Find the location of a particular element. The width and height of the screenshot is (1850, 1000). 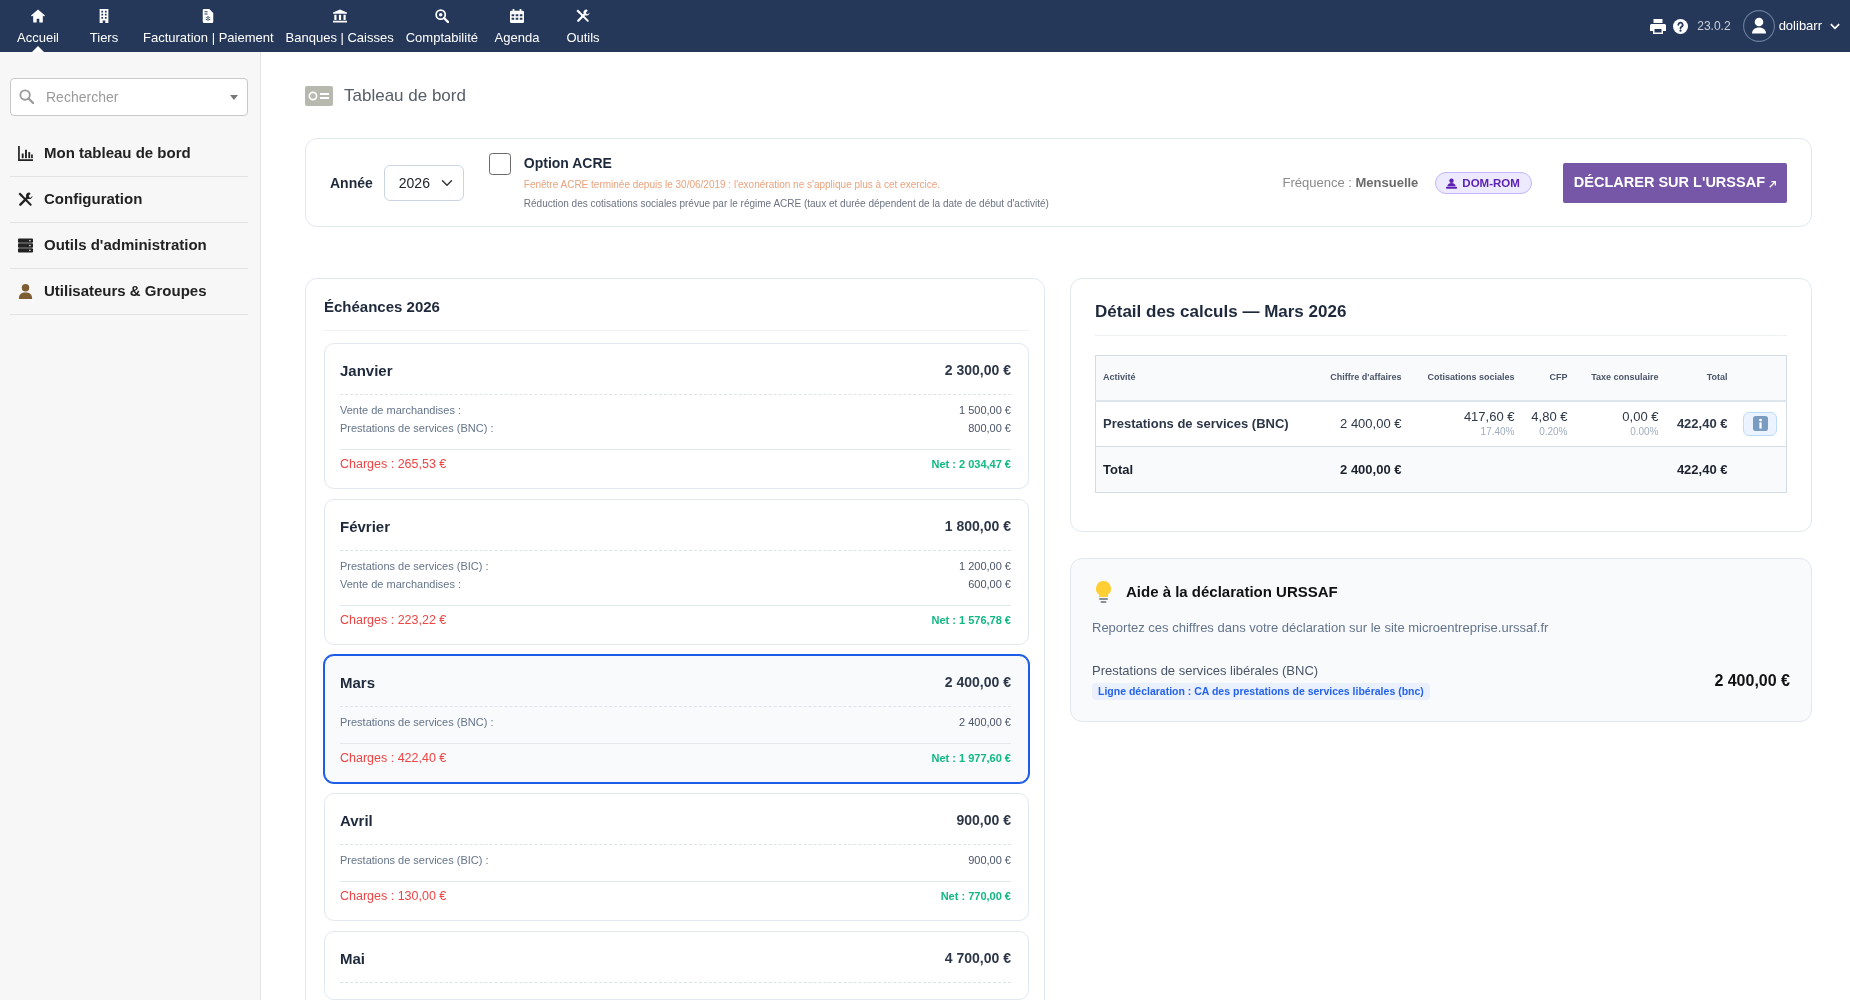

frequency-text: Fréquence : Mensuelle is located at coordinates (1350, 183).